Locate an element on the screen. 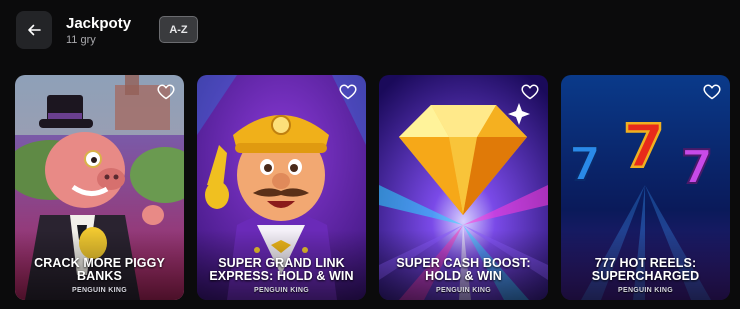 The height and width of the screenshot is (309, 740). title-block: Jackpoty 11 gry is located at coordinates (98, 31).